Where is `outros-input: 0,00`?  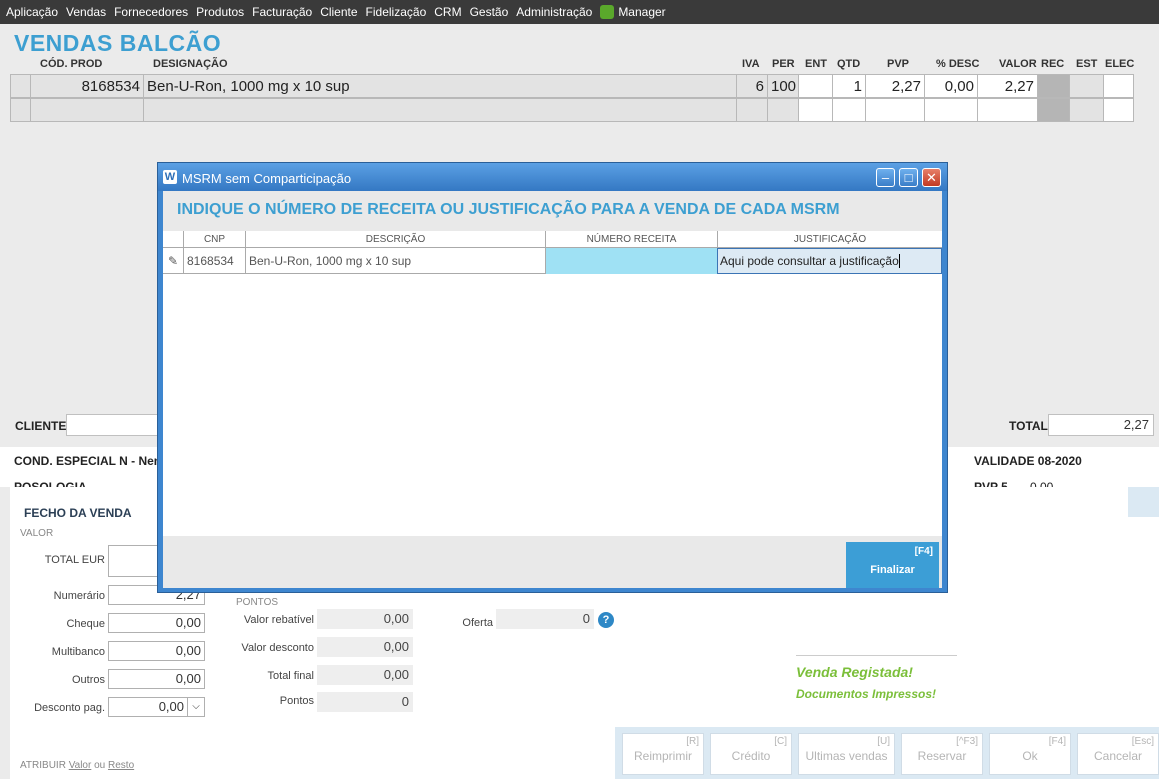 outros-input: 0,00 is located at coordinates (156, 679).